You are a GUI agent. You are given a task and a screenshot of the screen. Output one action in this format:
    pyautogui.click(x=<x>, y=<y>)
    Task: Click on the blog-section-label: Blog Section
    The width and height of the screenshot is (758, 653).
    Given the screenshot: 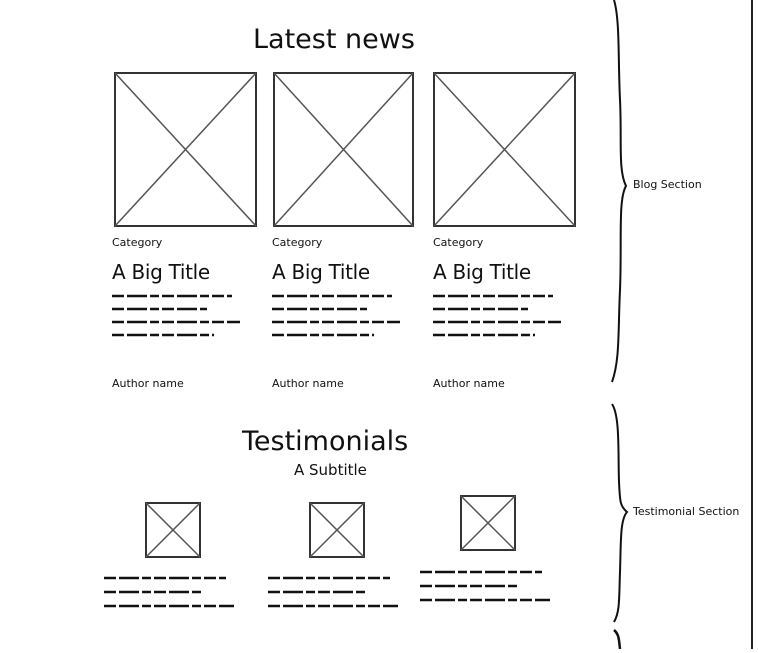 What is the action you would take?
    pyautogui.click(x=667, y=184)
    